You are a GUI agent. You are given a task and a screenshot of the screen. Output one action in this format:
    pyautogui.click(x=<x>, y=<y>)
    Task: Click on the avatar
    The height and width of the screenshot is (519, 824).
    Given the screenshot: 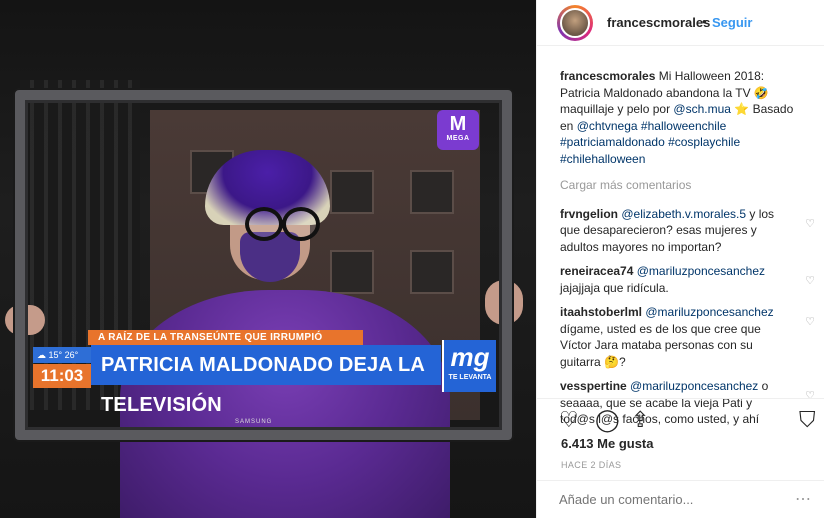 What is the action you would take?
    pyautogui.click(x=575, y=23)
    